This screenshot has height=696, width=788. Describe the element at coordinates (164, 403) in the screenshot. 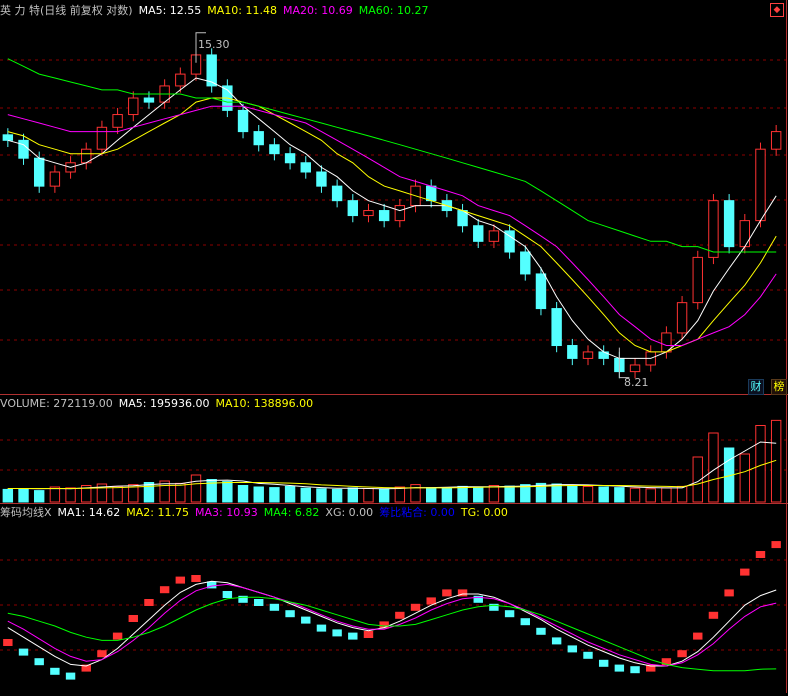

I see `volume-ma5-label: MA5: 195936.00` at that location.